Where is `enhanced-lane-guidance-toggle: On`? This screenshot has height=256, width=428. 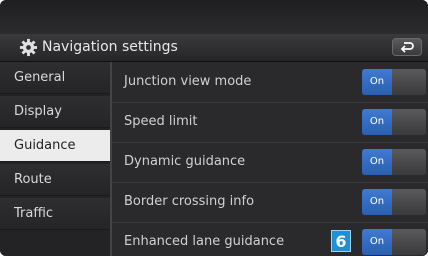 enhanced-lane-guidance-toggle: On is located at coordinates (394, 242).